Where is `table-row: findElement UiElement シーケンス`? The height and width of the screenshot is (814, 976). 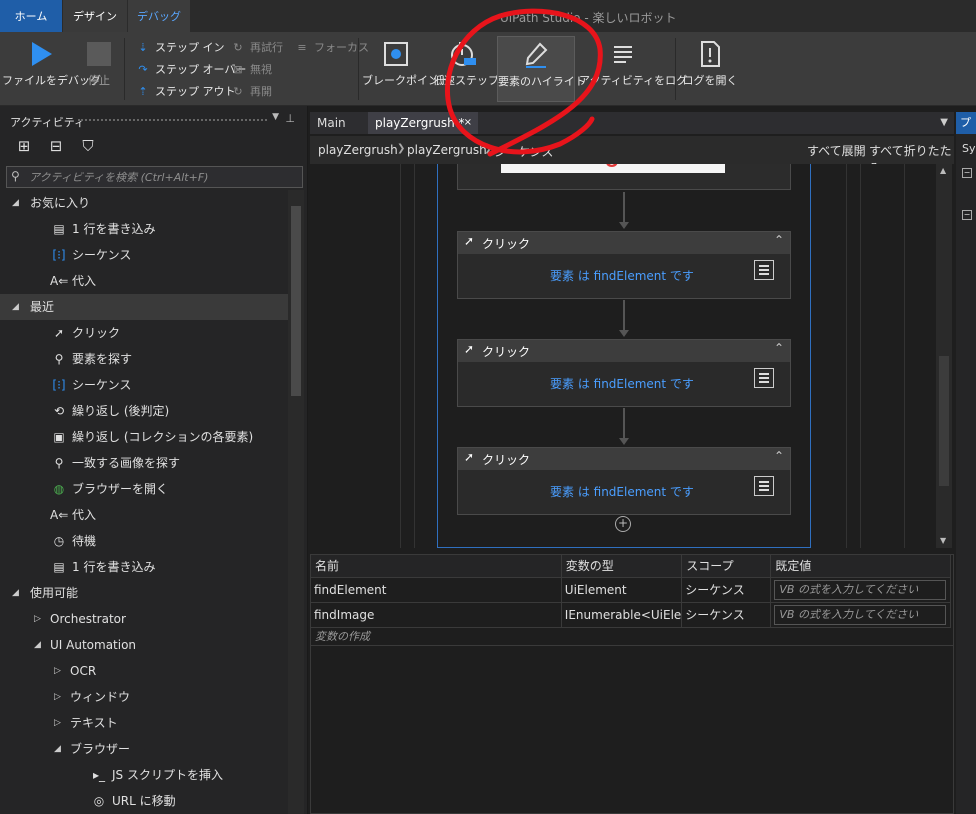 table-row: findElement UiElement シーケンス is located at coordinates (631, 590).